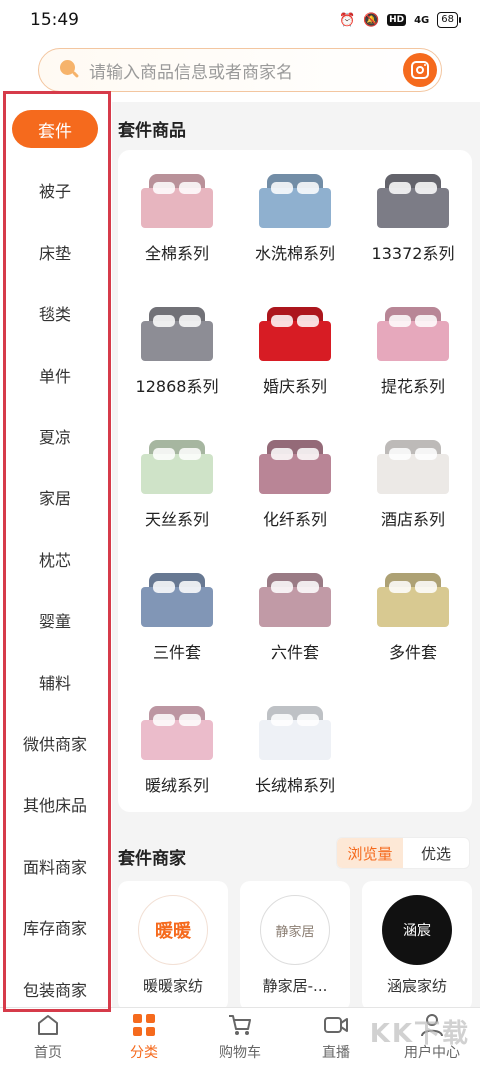 The width and height of the screenshot is (480, 1067). I want to click on sidebar-item: 微供商家, so click(55, 743).